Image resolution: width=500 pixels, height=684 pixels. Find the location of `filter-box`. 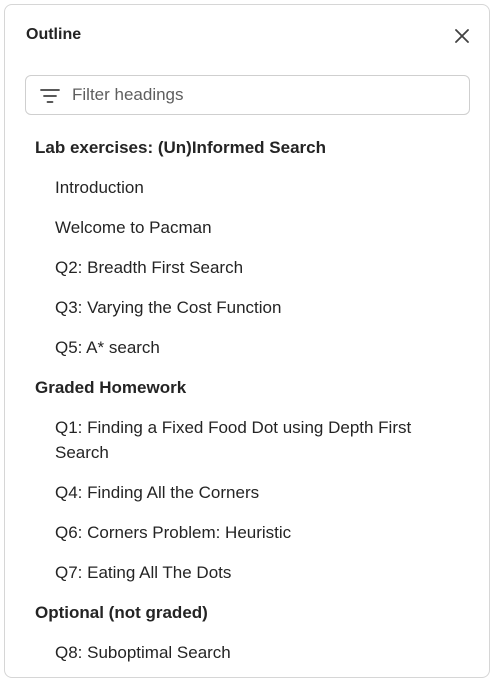

filter-box is located at coordinates (247, 95).